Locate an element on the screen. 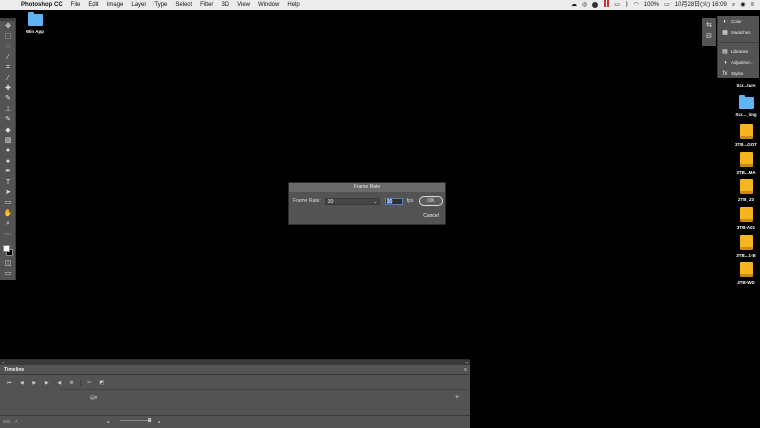 The width and height of the screenshot is (760, 428). dodge-tool-icon: ● is located at coordinates (8, 161).